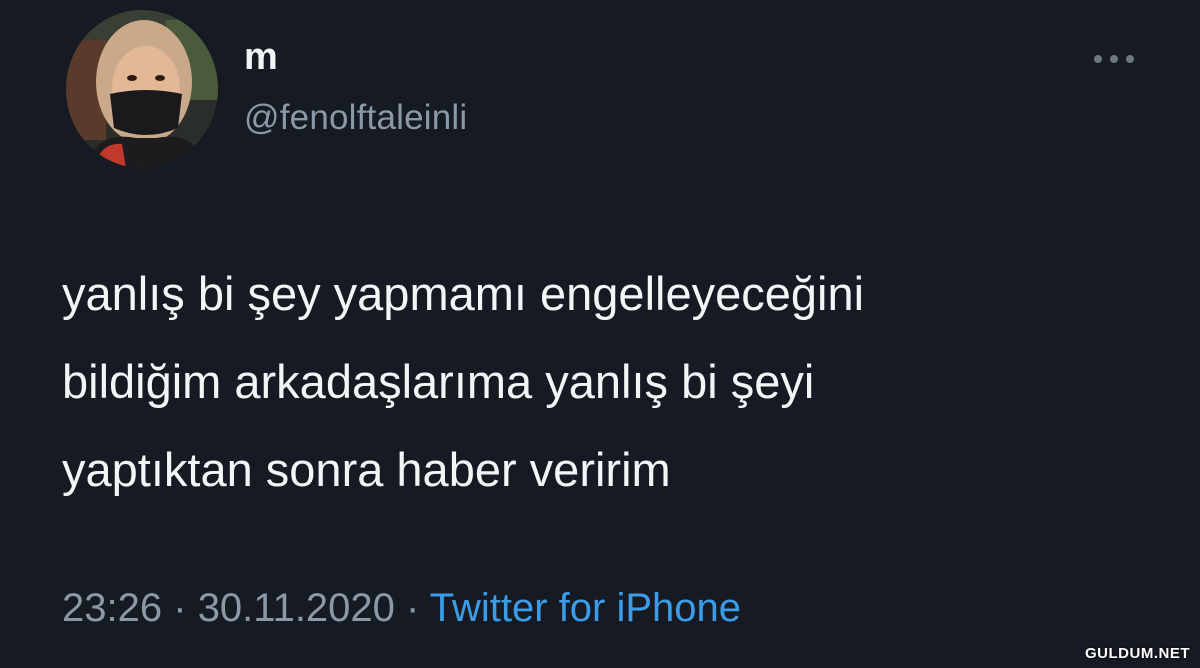 The width and height of the screenshot is (1200, 668). I want to click on user-handle: @fenolftaleinli, so click(355, 117).